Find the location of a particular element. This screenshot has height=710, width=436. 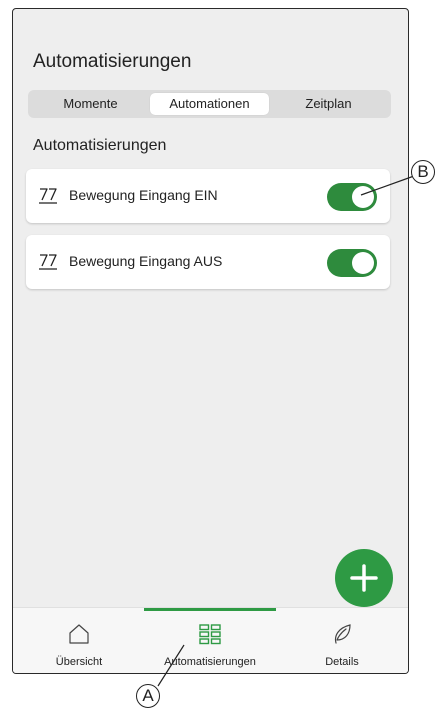

add-automation-button is located at coordinates (364, 578).